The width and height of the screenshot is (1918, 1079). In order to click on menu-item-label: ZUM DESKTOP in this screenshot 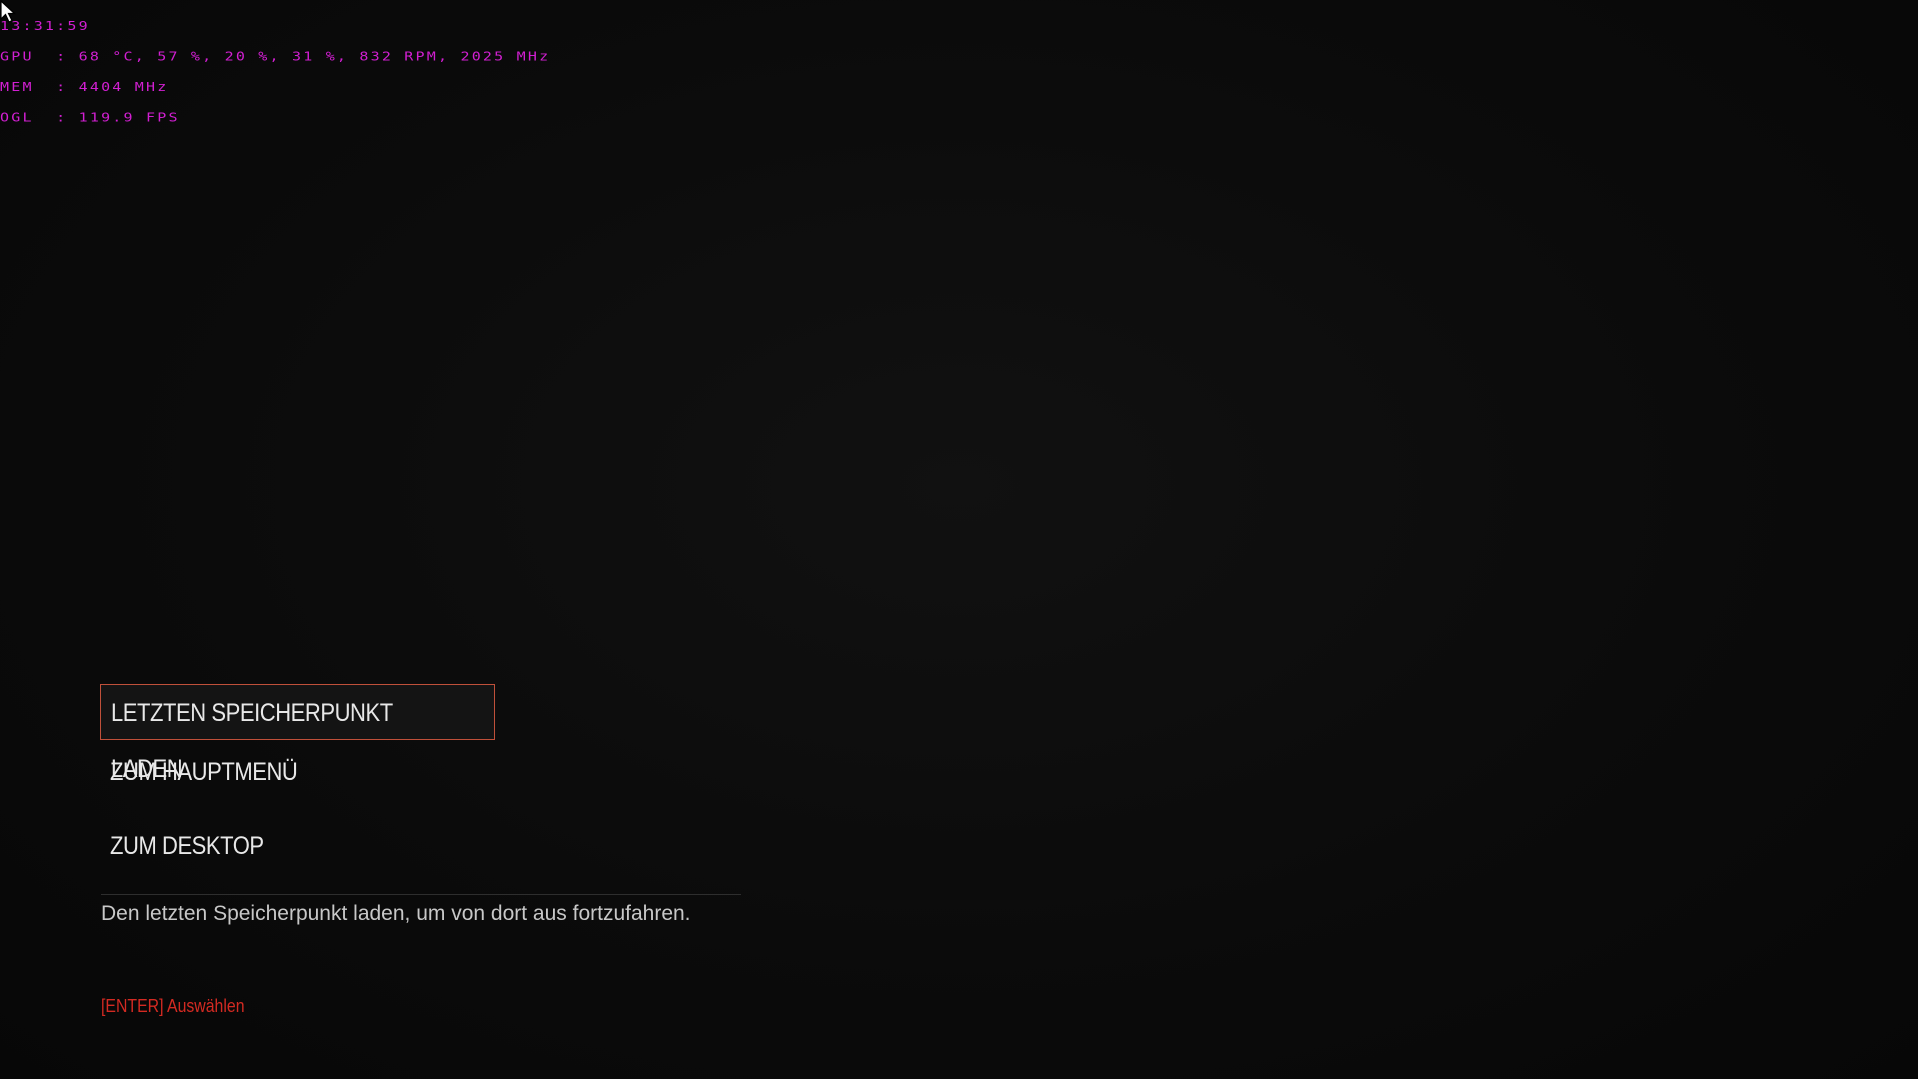, I will do `click(187, 846)`.